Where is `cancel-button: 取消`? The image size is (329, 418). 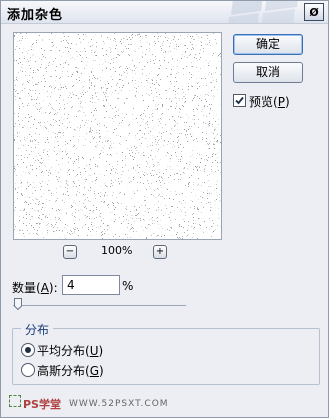
cancel-button: 取消 is located at coordinates (268, 72).